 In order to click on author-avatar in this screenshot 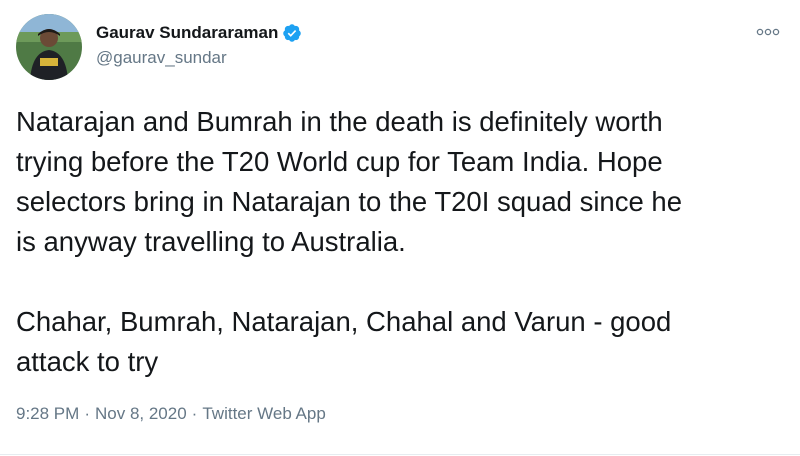, I will do `click(49, 47)`.